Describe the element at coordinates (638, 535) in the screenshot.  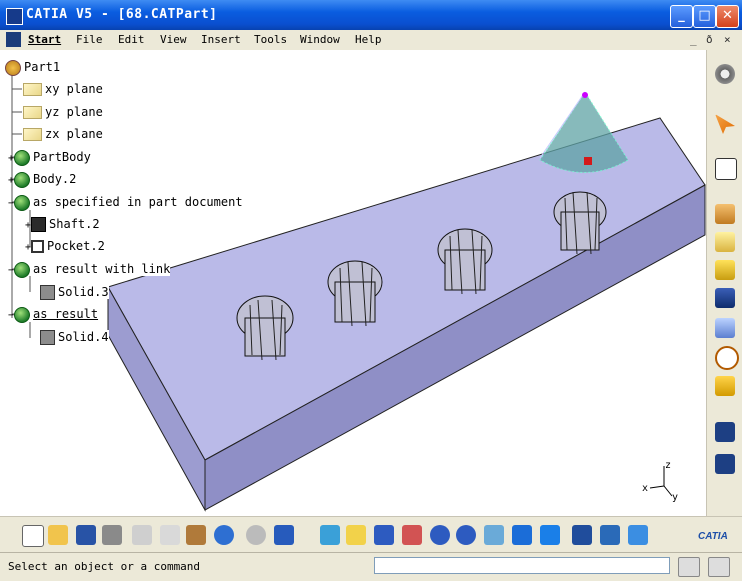
I see `swap-space-icon` at that location.